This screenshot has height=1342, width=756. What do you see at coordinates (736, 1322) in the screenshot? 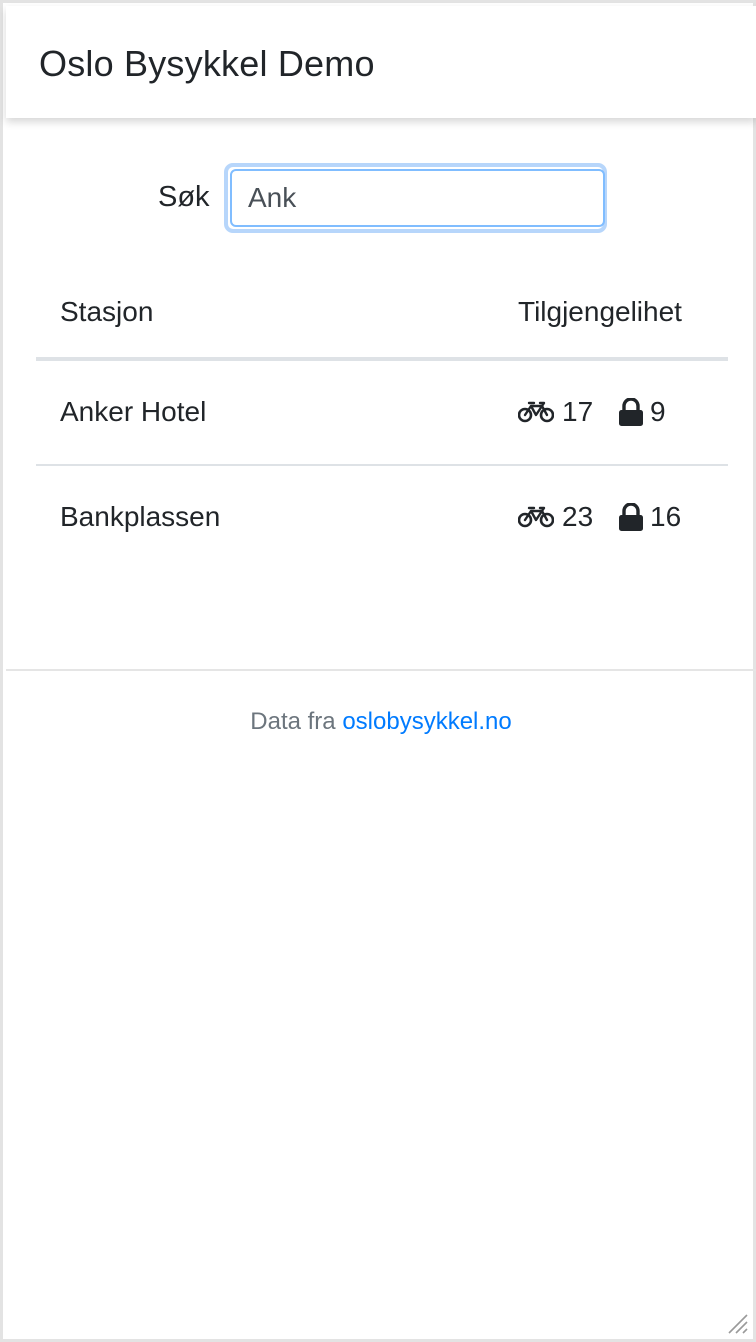
I see `resize-grip-icon` at bounding box center [736, 1322].